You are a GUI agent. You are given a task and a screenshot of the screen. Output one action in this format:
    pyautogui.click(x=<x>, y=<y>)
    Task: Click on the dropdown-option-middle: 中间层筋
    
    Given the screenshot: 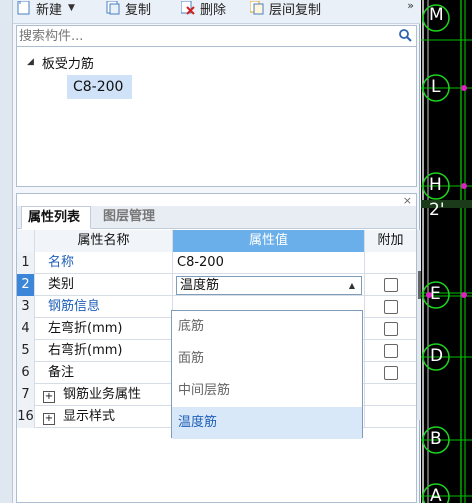 What is the action you would take?
    pyautogui.click(x=267, y=391)
    